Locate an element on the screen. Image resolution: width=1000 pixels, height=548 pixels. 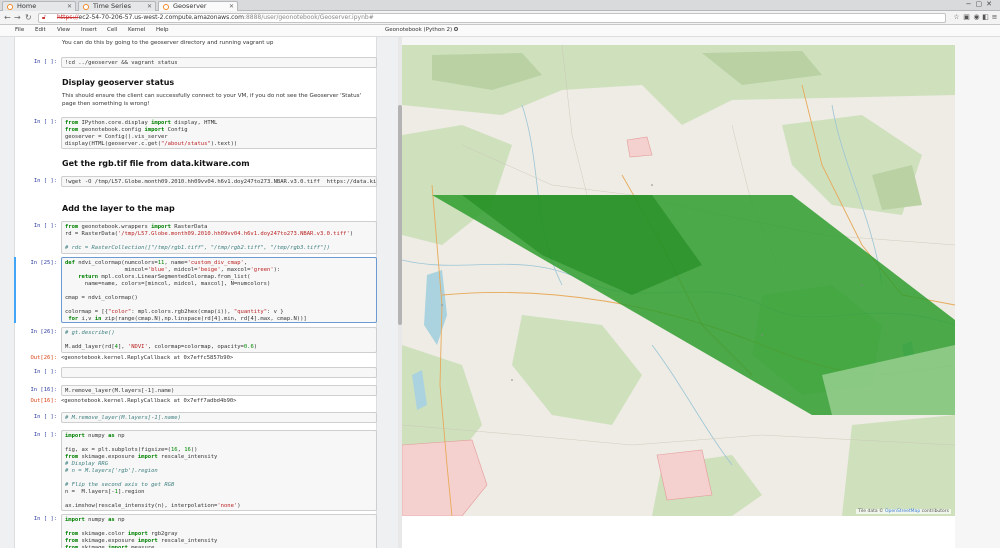
tab-label: Geoserver is located at coordinates (190, 6).